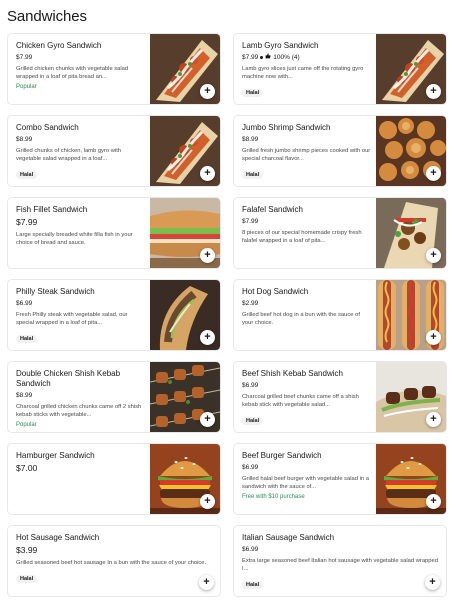 The height and width of the screenshot is (612, 467). Describe the element at coordinates (47, 127) in the screenshot. I see `menu-item-name: Combo Sandwich` at that location.